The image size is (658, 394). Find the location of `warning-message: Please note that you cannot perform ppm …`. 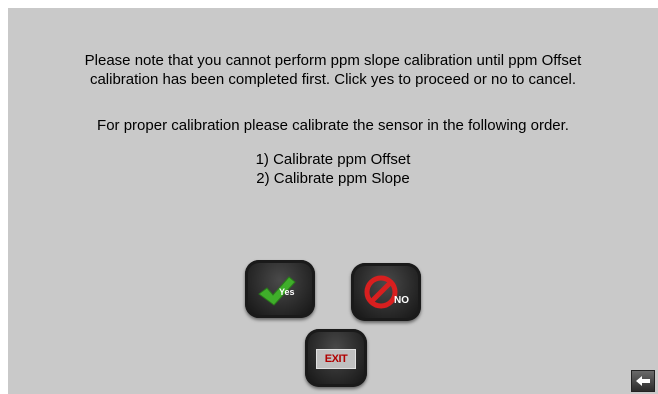

warning-message: Please note that you cannot perform ppm … is located at coordinates (333, 70).